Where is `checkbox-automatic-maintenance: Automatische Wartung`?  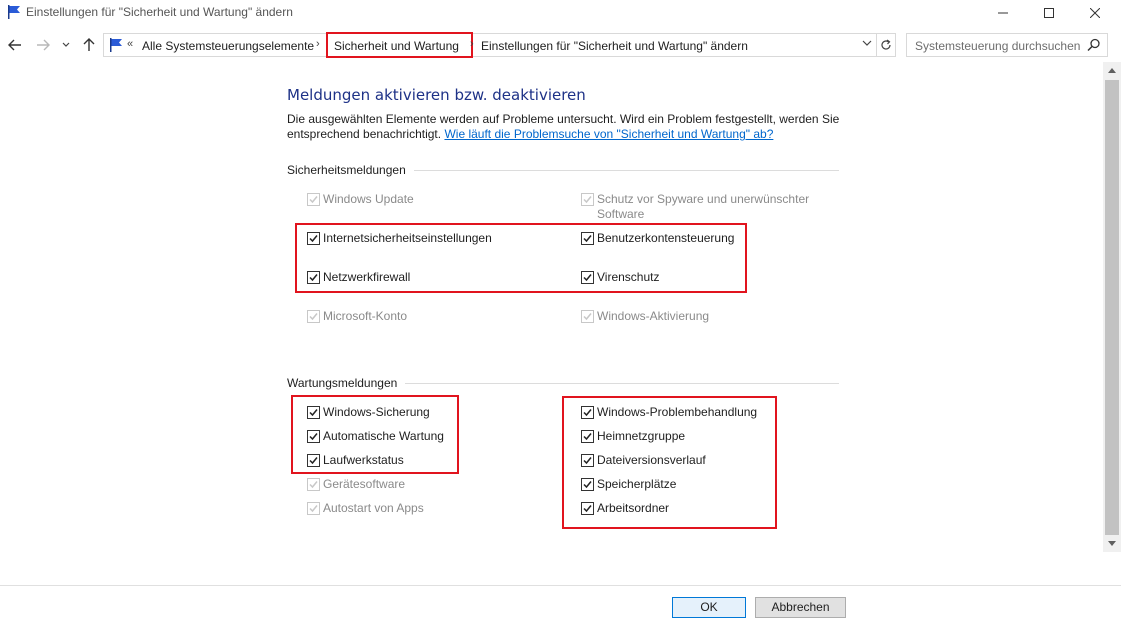
checkbox-automatic-maintenance: Automatische Wartung is located at coordinates (375, 436).